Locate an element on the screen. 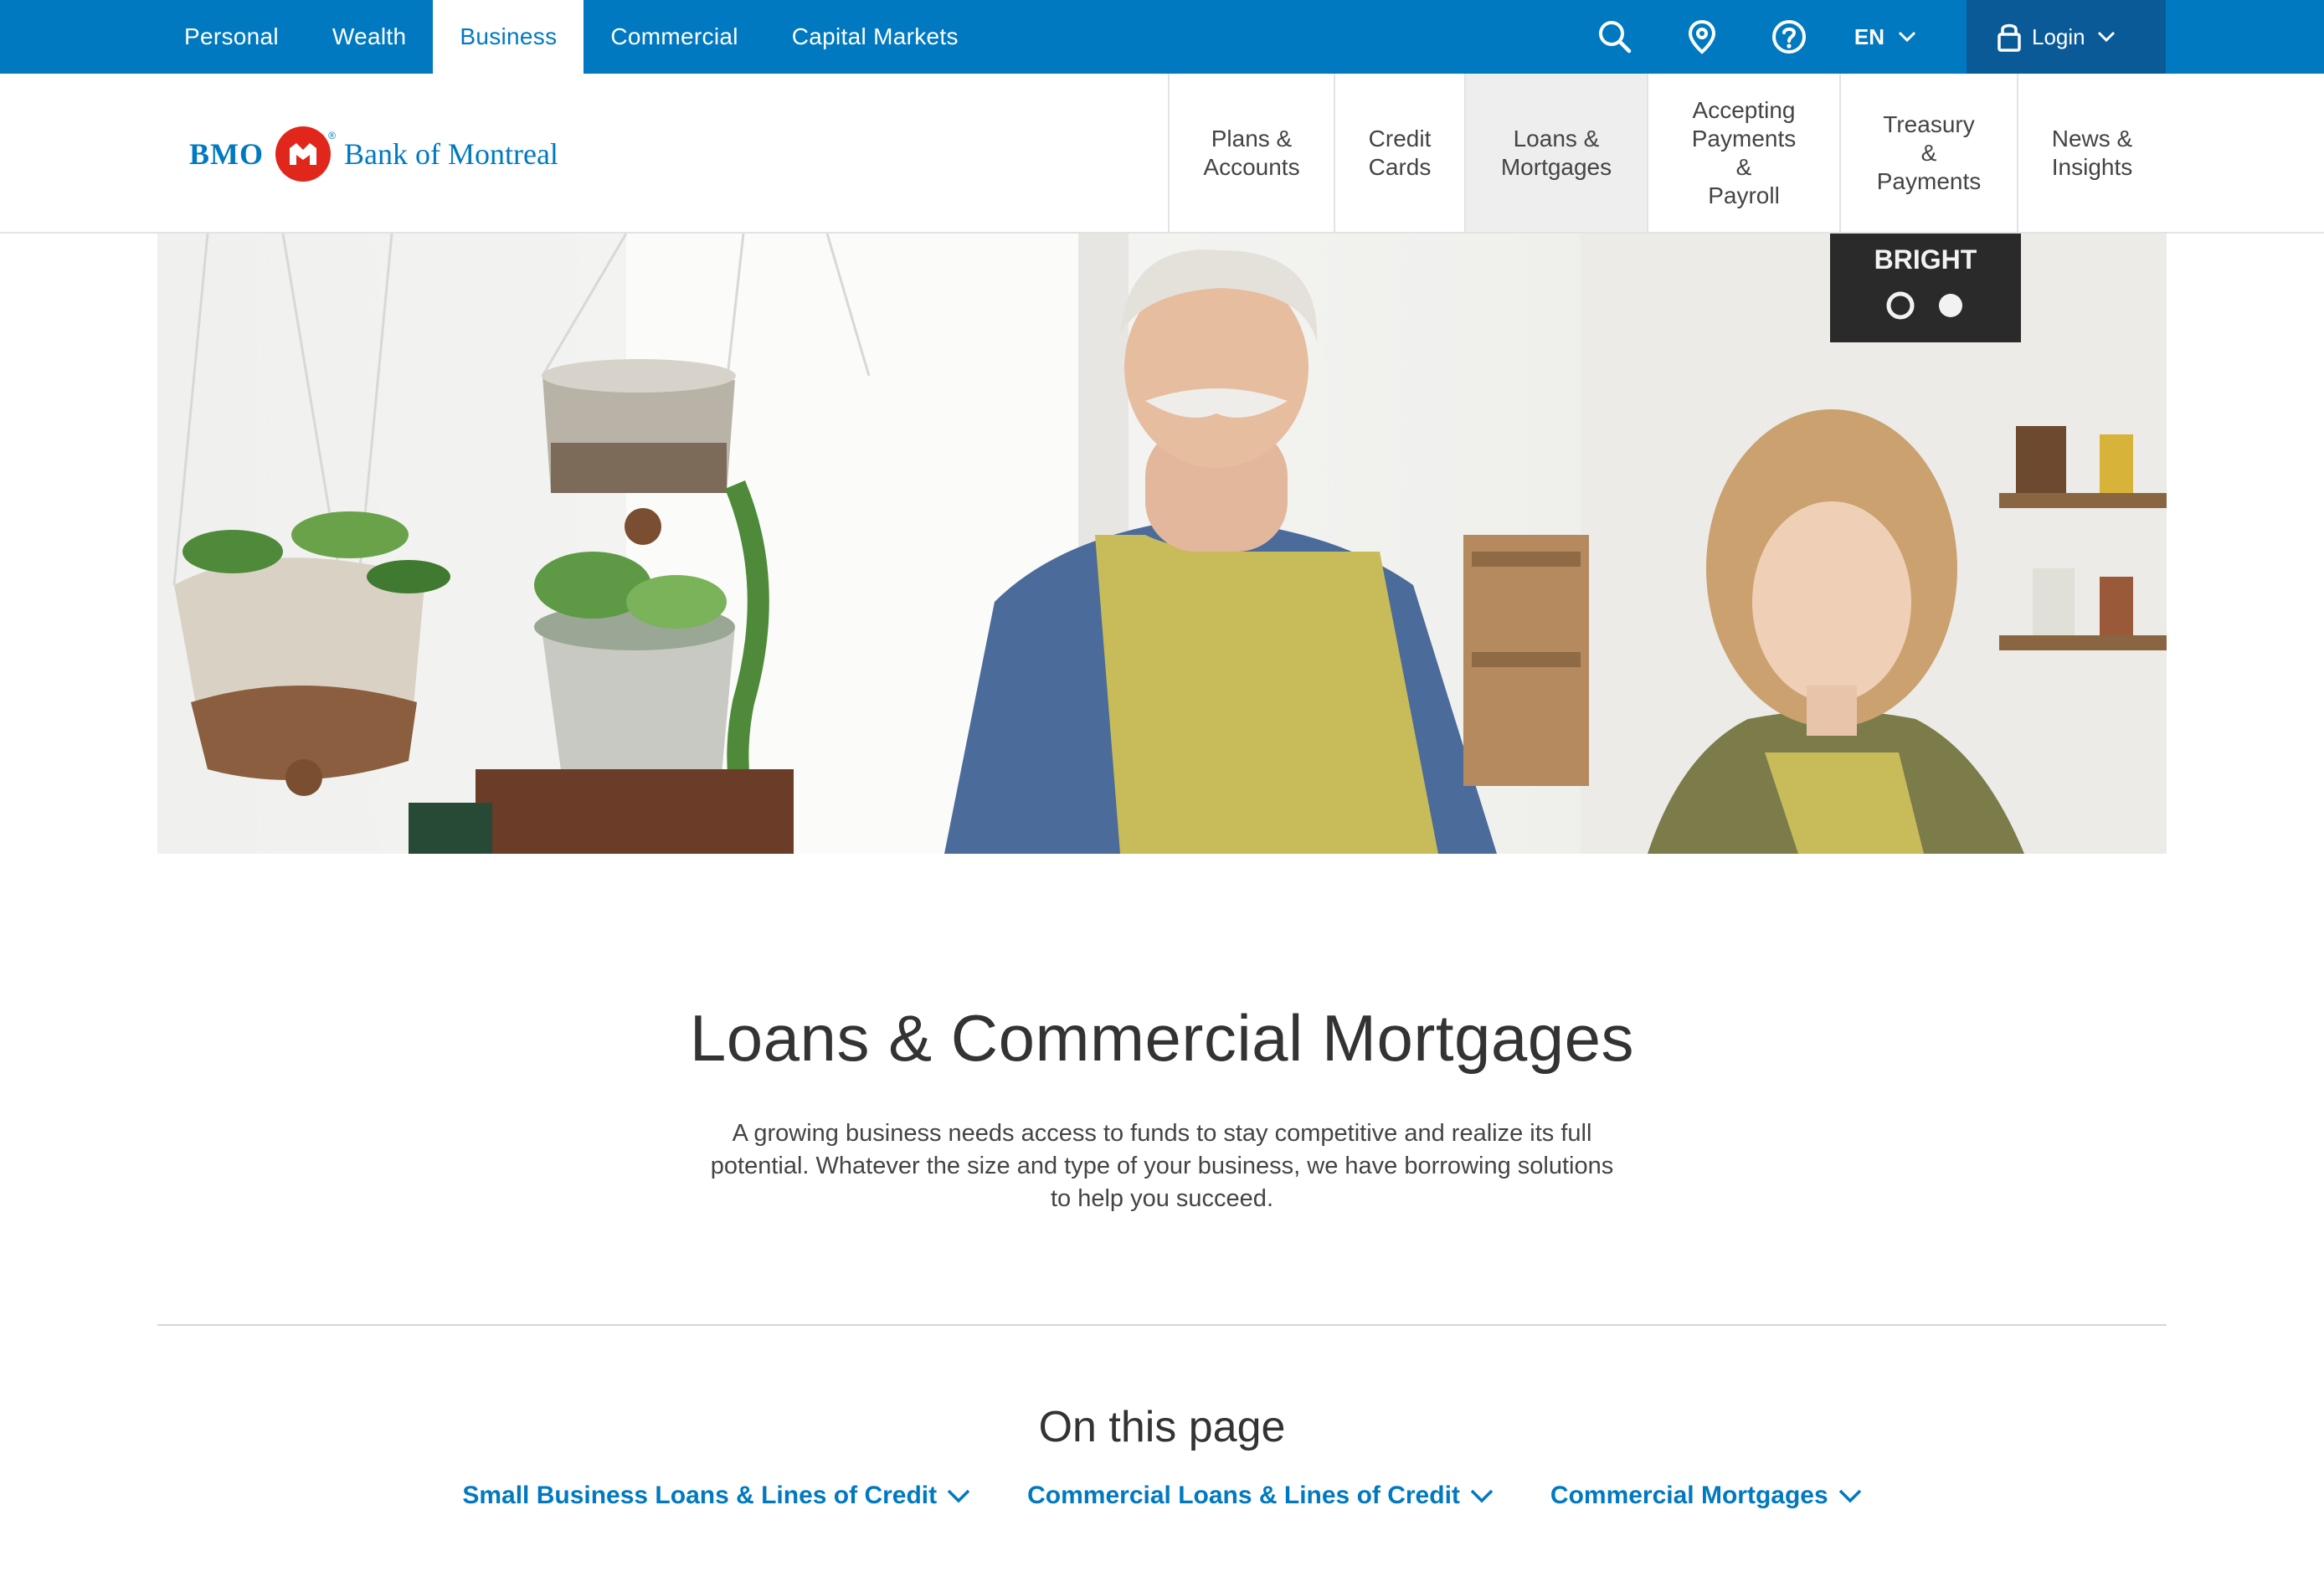 This screenshot has width=2324, height=1587. question-circle-icon is located at coordinates (1789, 37).